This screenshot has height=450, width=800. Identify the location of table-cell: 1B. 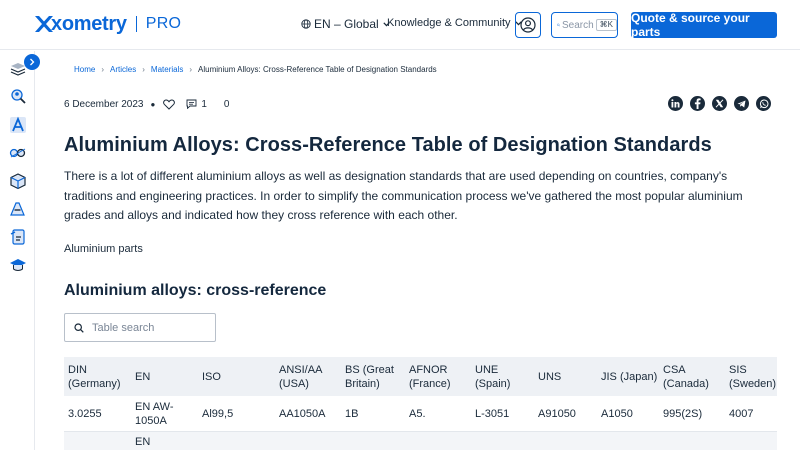
(352, 413).